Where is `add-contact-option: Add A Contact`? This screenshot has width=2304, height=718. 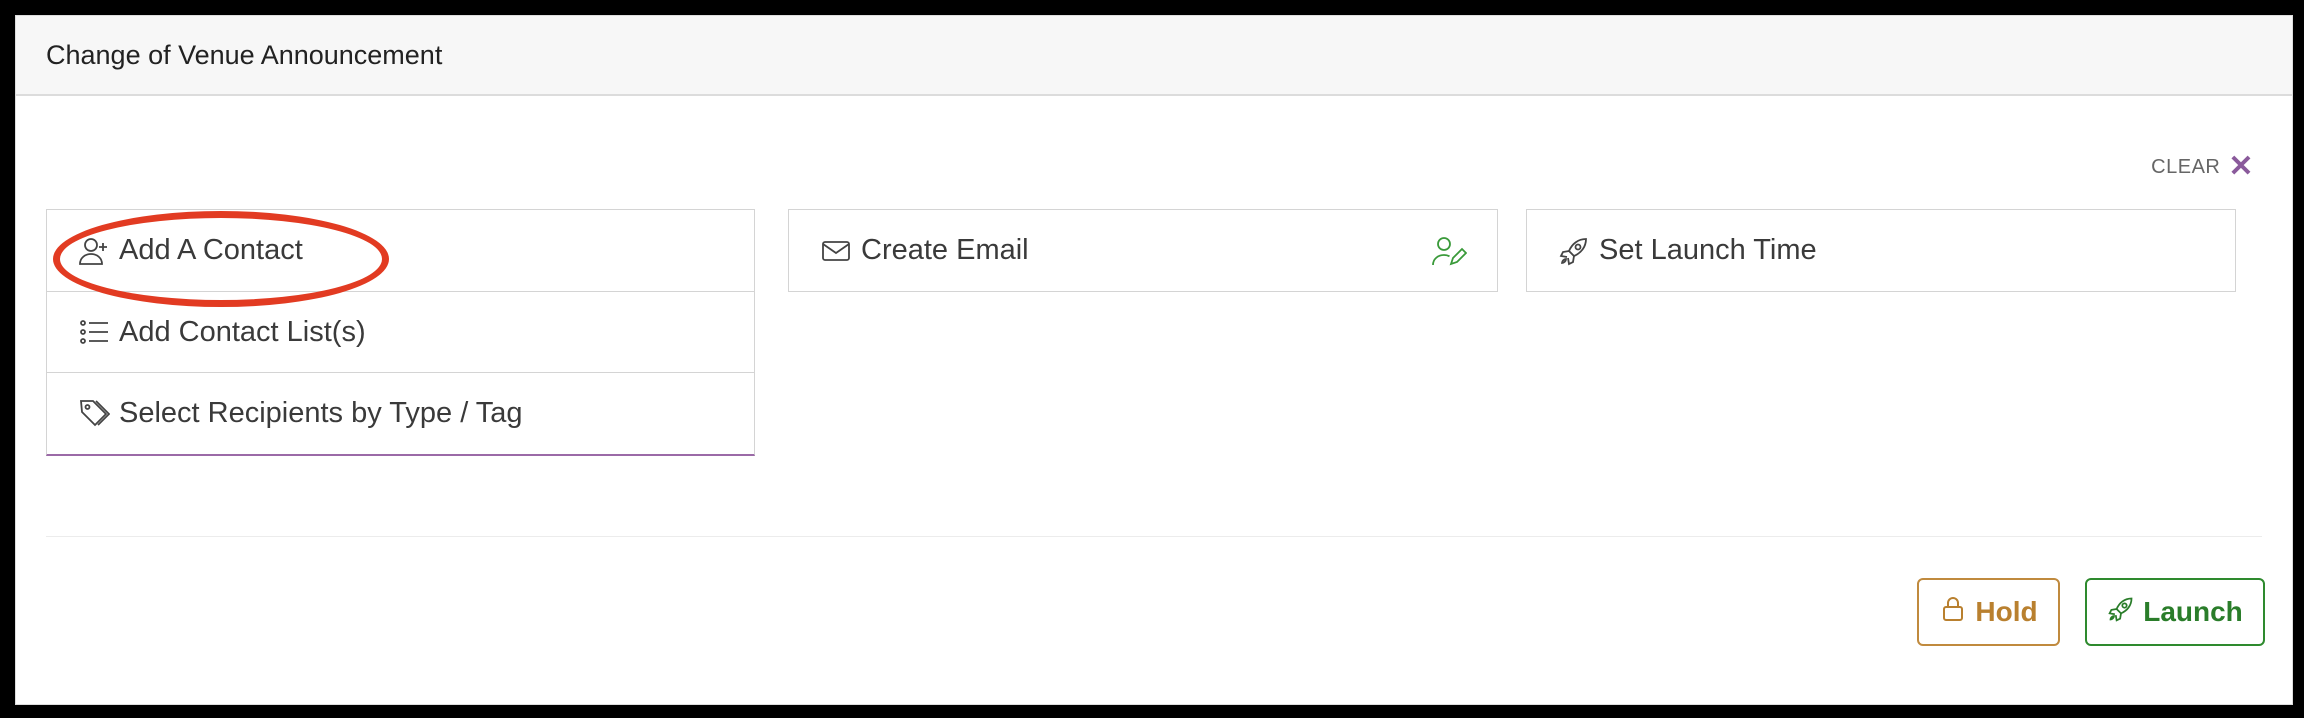
add-contact-option: Add A Contact is located at coordinates (400, 250).